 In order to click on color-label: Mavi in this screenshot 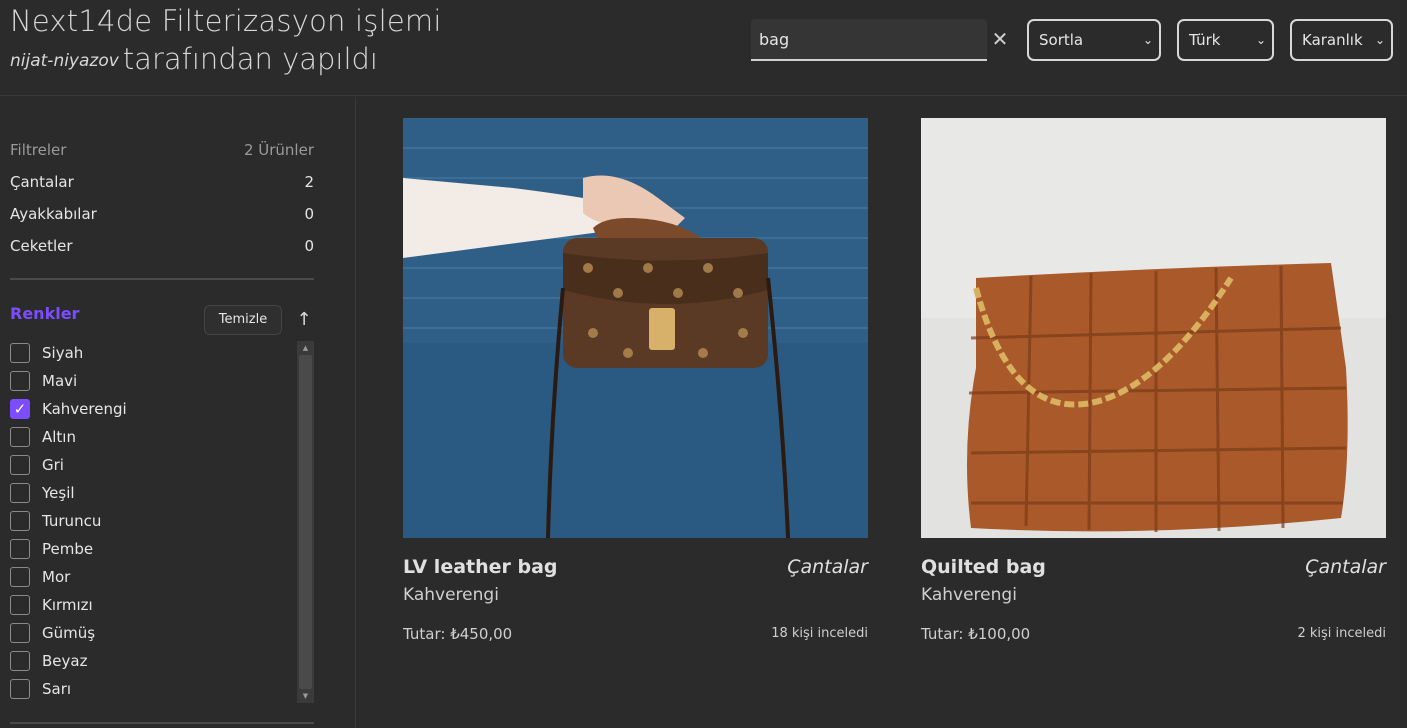, I will do `click(60, 381)`.